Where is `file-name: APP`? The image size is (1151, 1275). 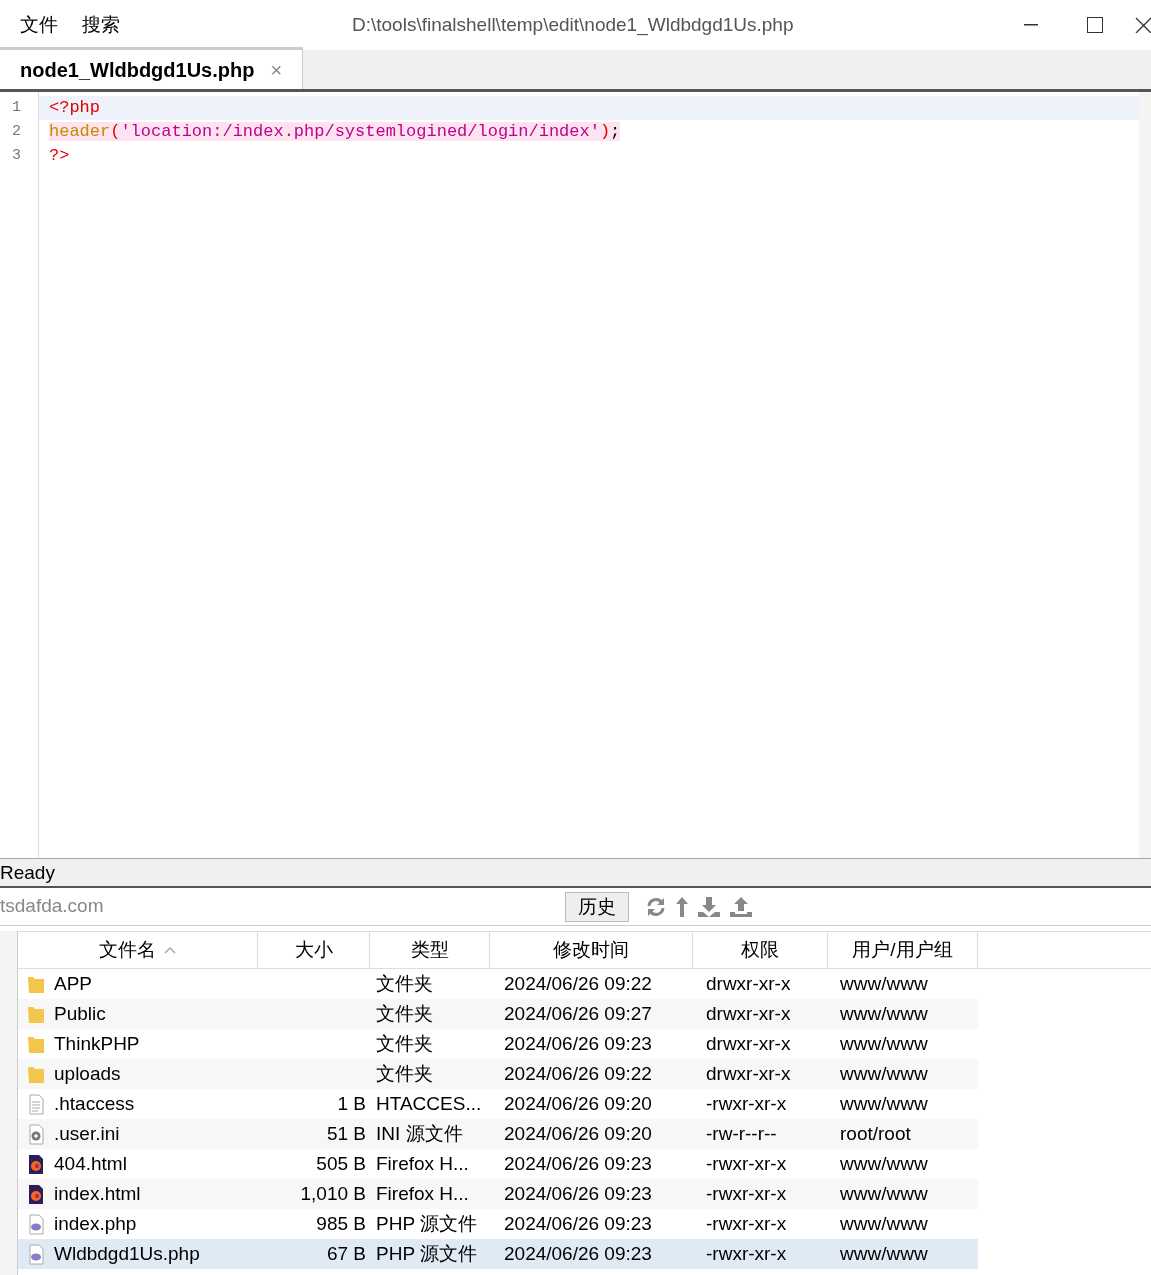 file-name: APP is located at coordinates (73, 983).